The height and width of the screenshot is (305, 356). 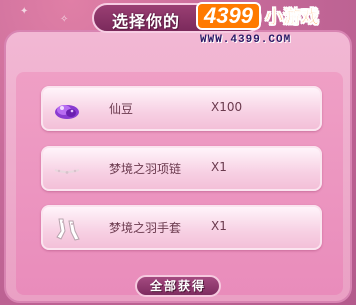 What do you see at coordinates (145, 169) in the screenshot?
I see `reward-name: 梦境之羽项链` at bounding box center [145, 169].